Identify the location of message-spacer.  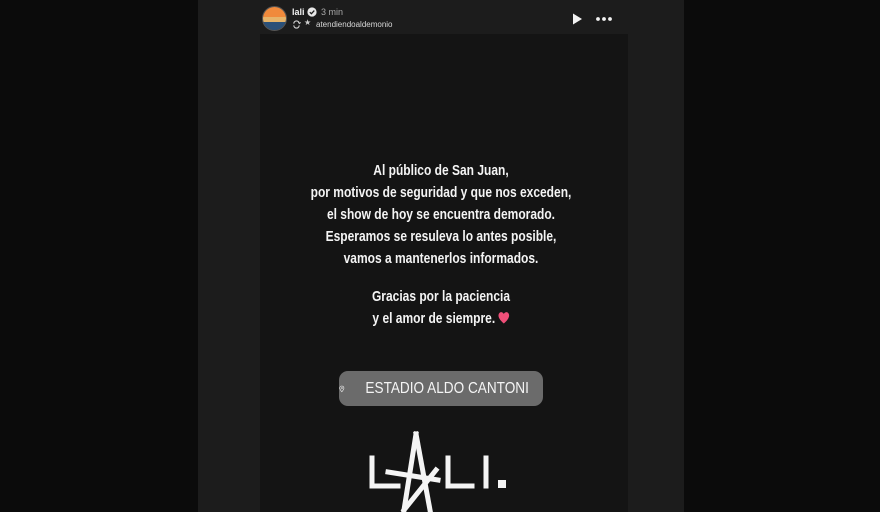
(441, 278).